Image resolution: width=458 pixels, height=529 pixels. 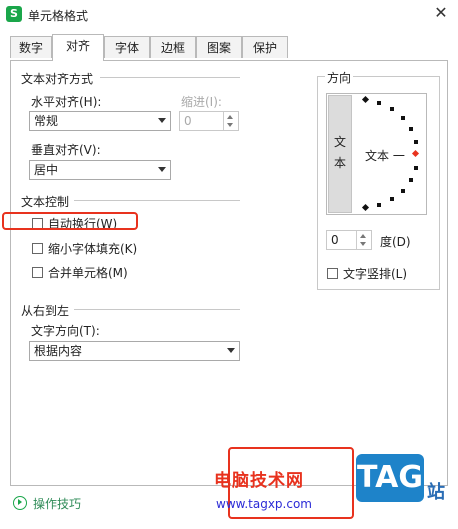 I want to click on watermark-trailing-text: 站, so click(x=436, y=492).